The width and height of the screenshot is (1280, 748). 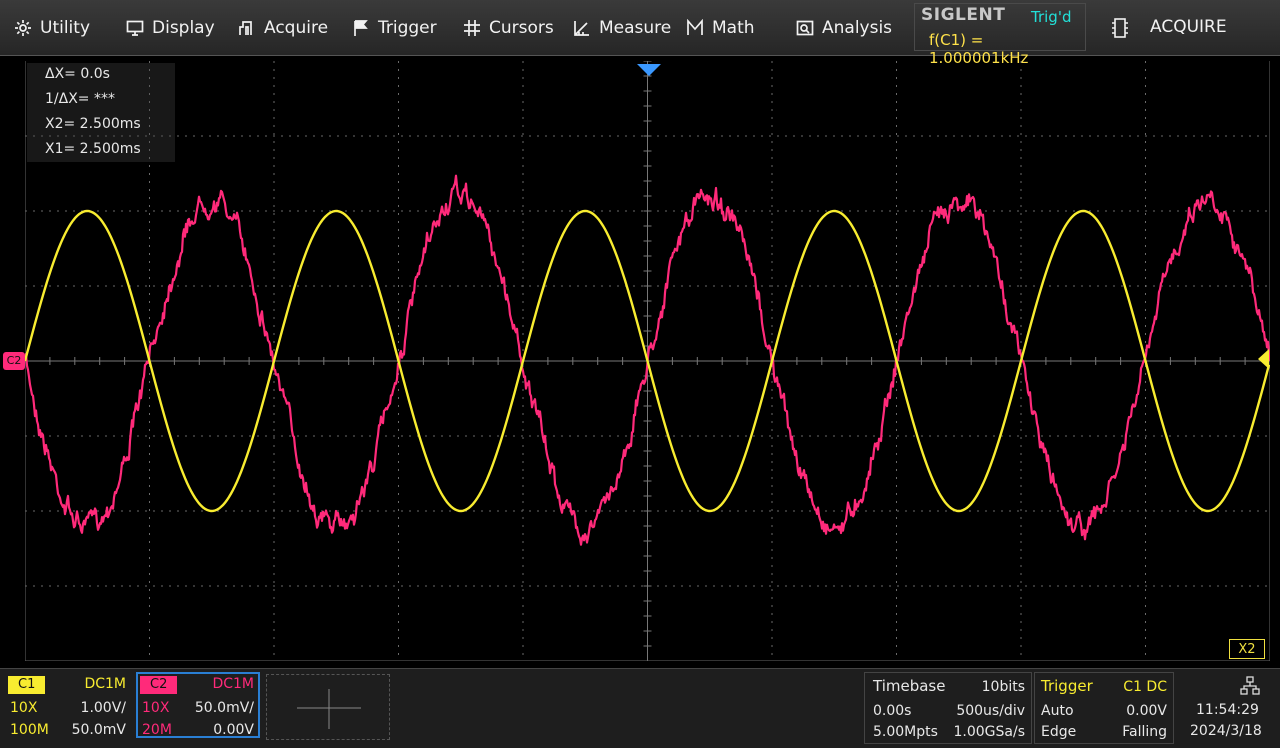 What do you see at coordinates (1067, 686) in the screenshot?
I see `trigger-label: Trigger` at bounding box center [1067, 686].